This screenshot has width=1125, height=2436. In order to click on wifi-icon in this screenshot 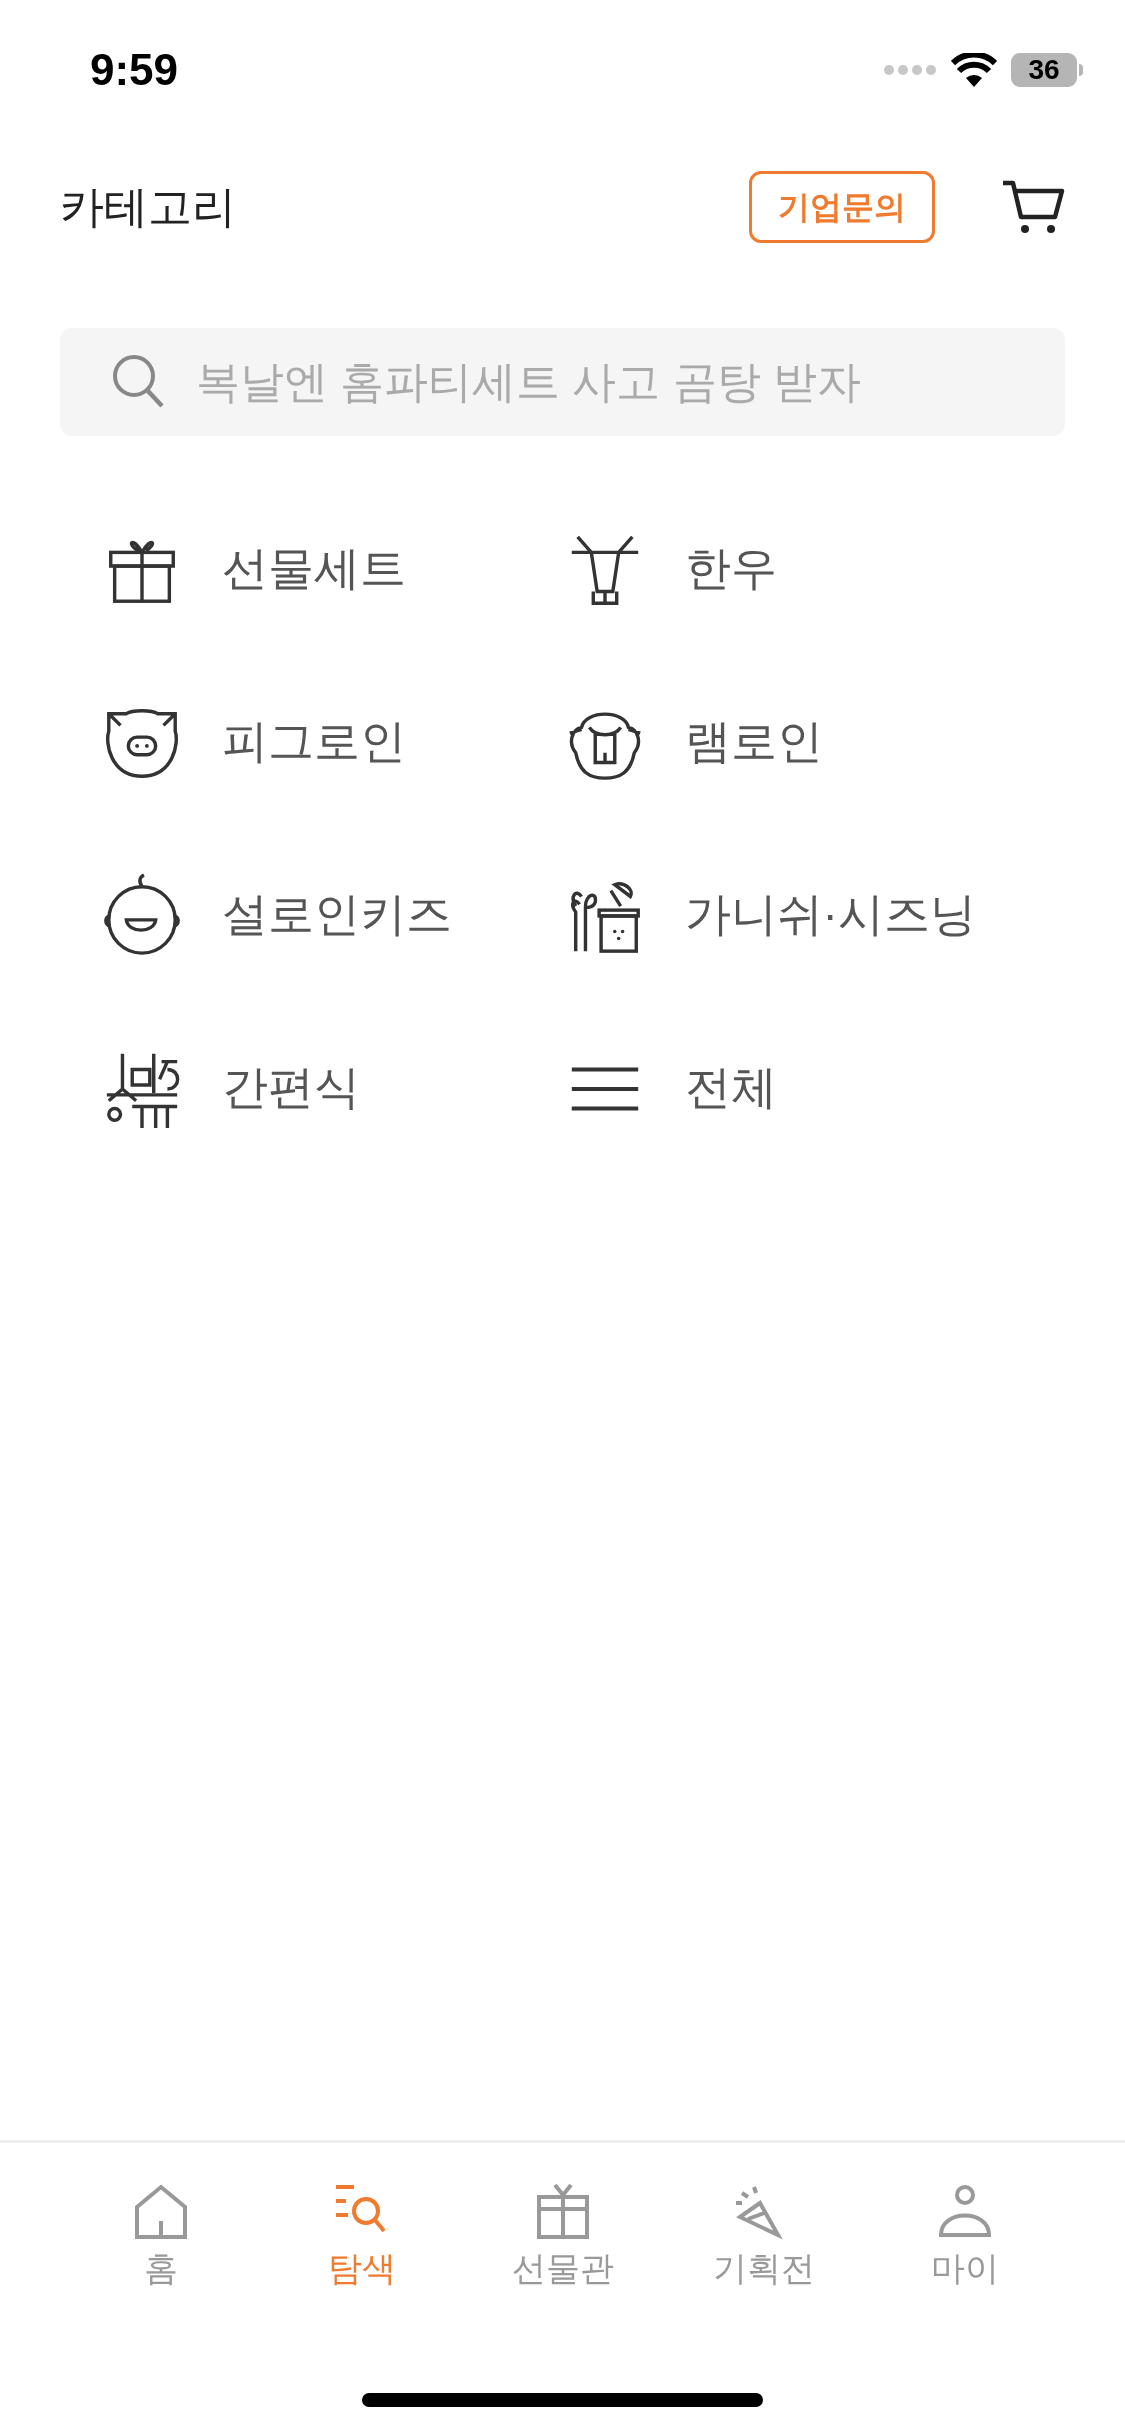, I will do `click(974, 70)`.